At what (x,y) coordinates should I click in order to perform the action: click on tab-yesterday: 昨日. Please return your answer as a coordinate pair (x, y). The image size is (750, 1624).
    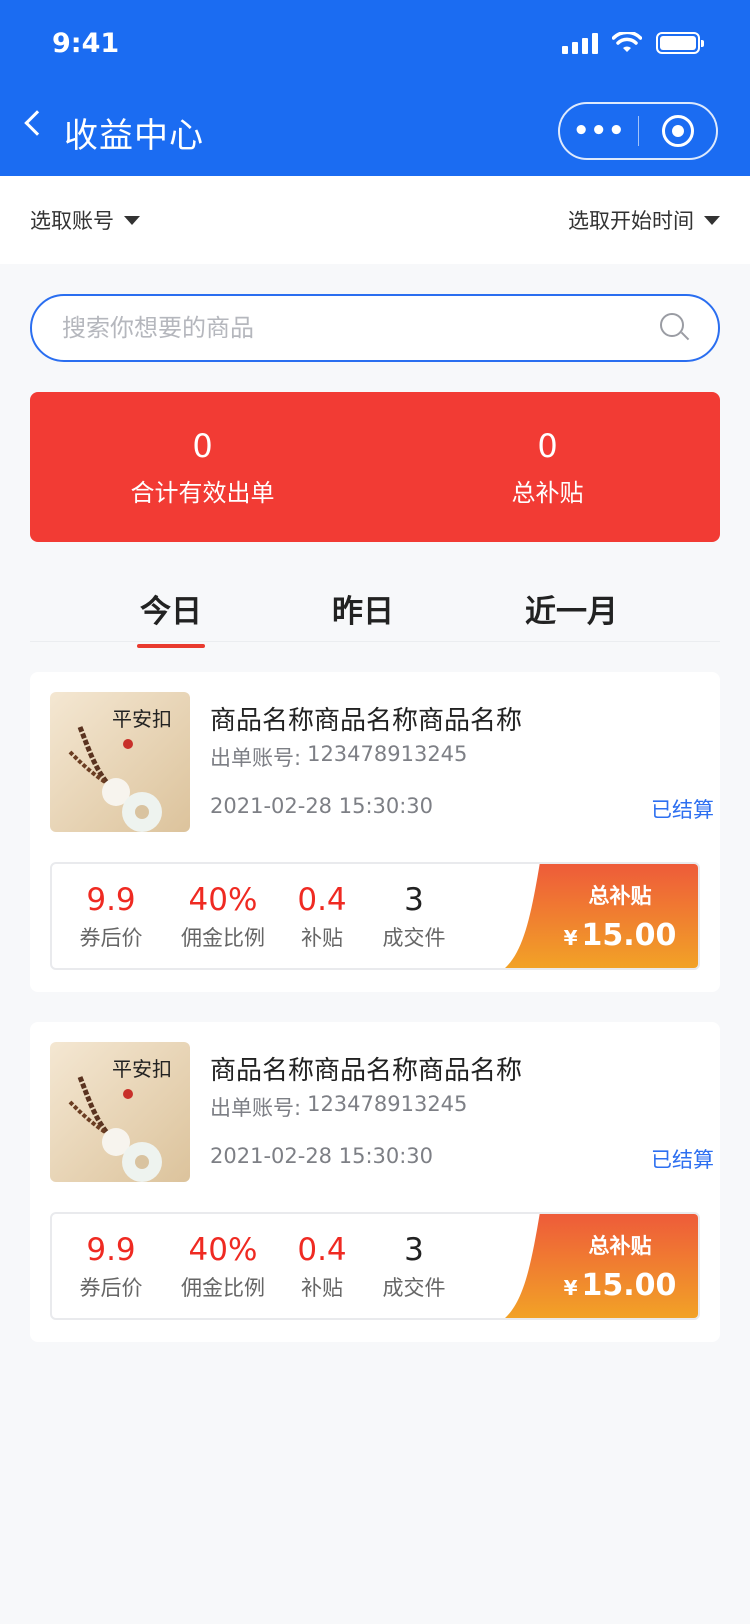
    Looking at the image, I should click on (363, 608).